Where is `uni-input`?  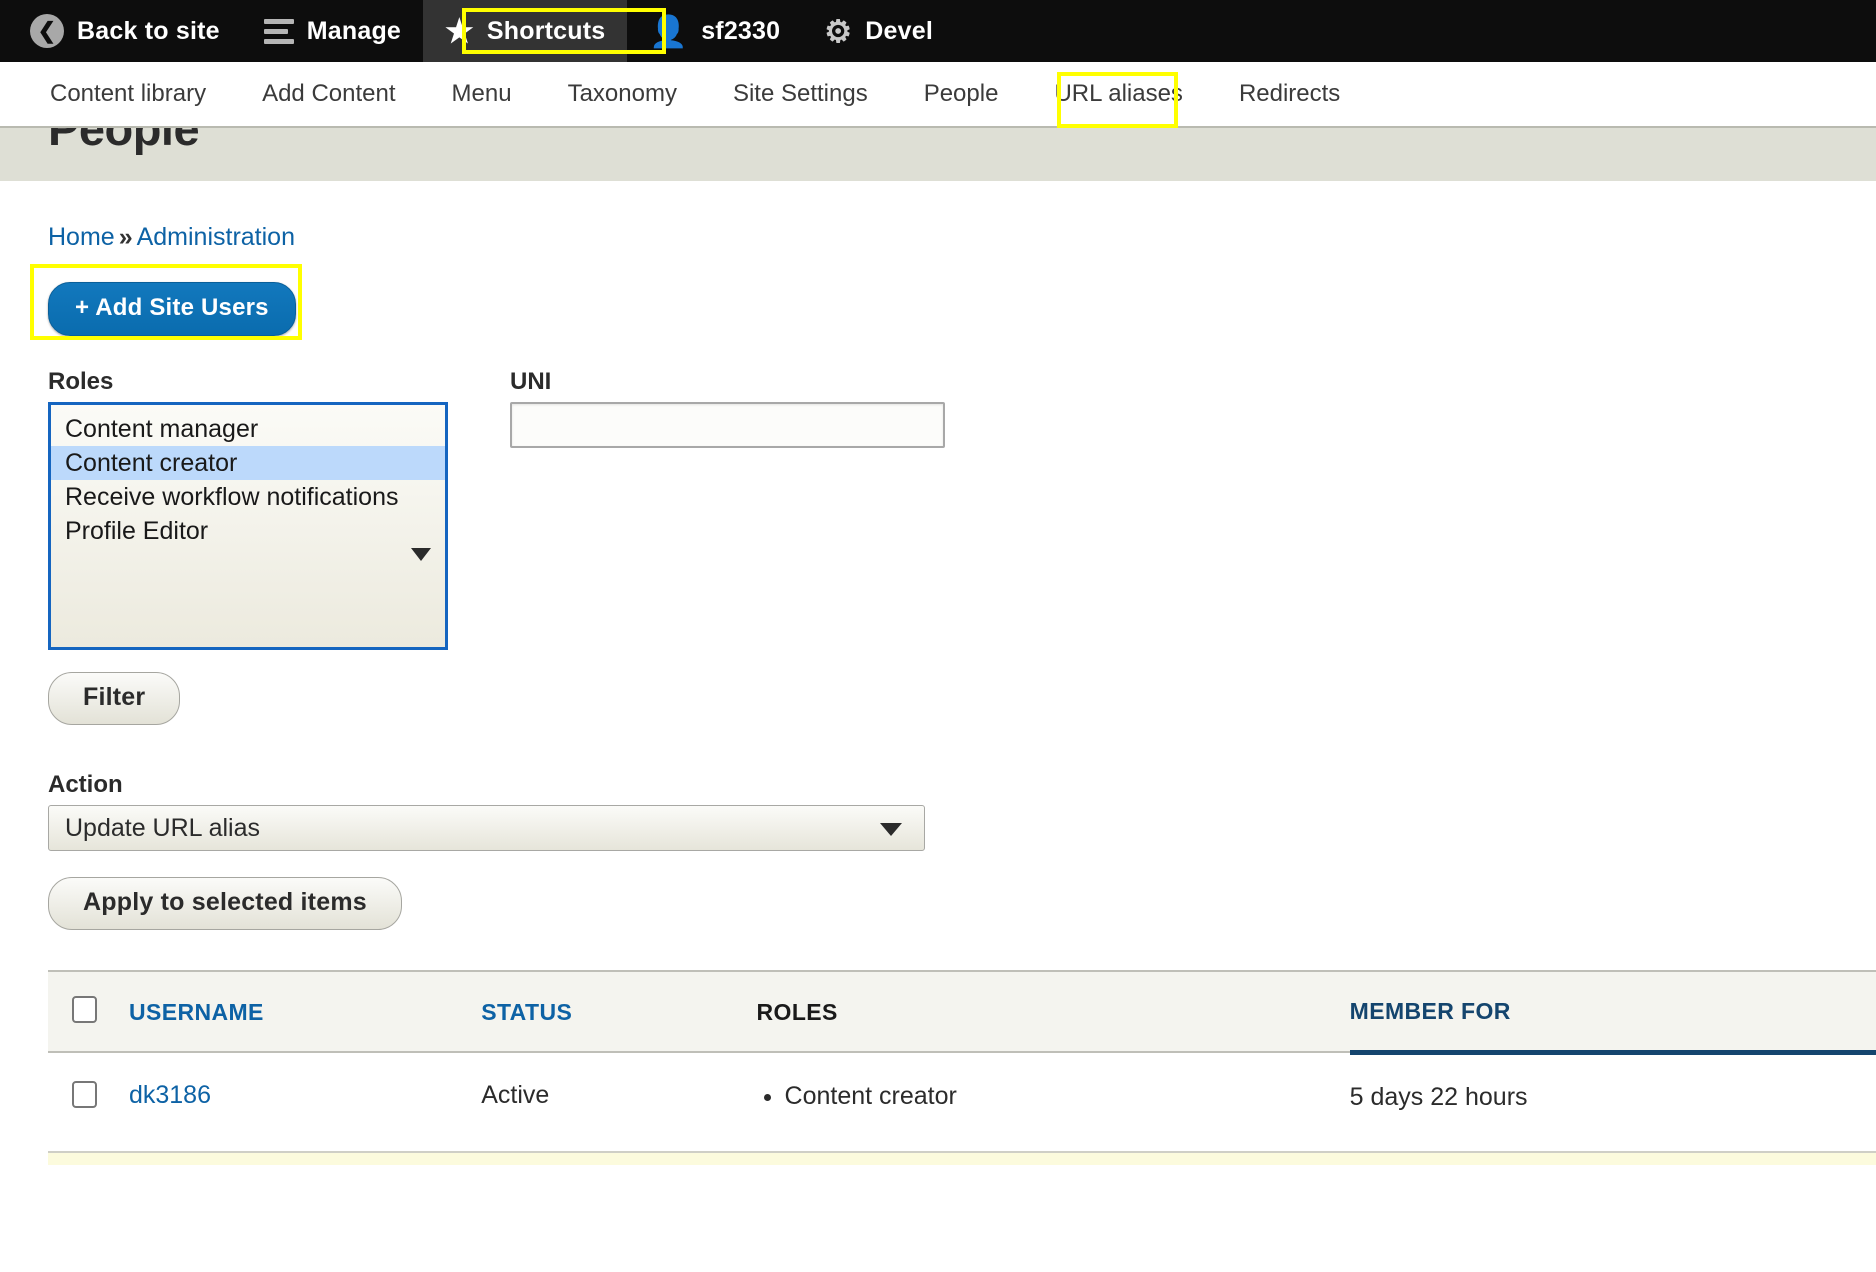 uni-input is located at coordinates (727, 425).